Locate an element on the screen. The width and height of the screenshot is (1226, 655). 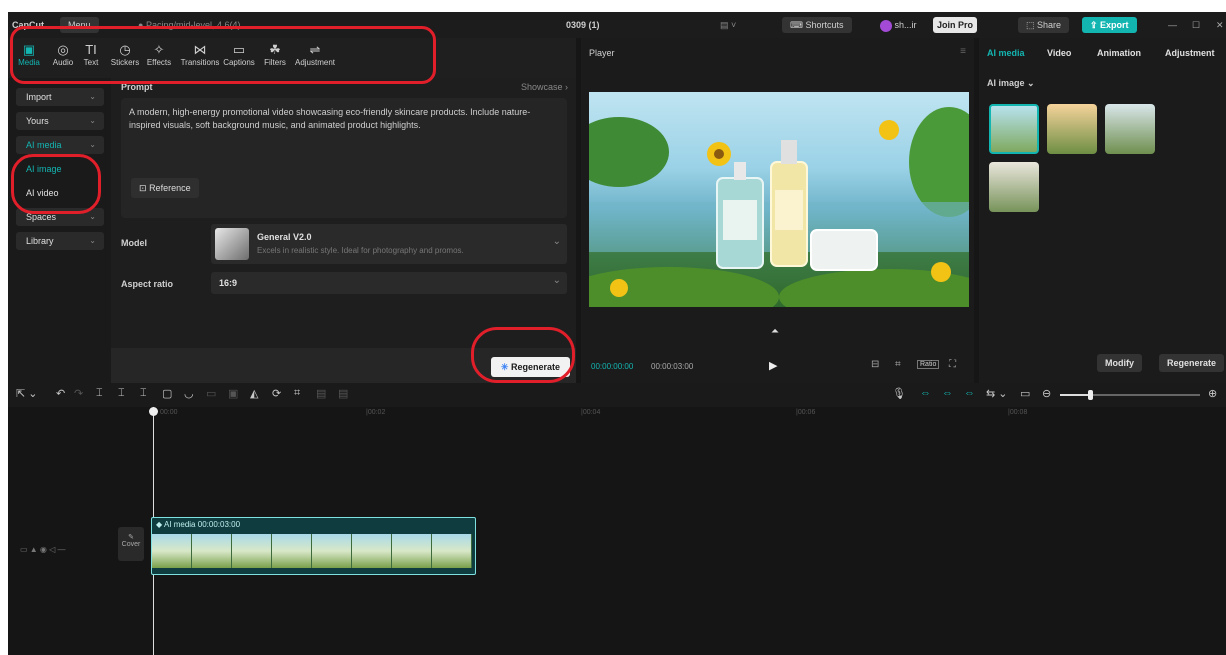
caption-icon: ▭ is located at coordinates (1025, 393).